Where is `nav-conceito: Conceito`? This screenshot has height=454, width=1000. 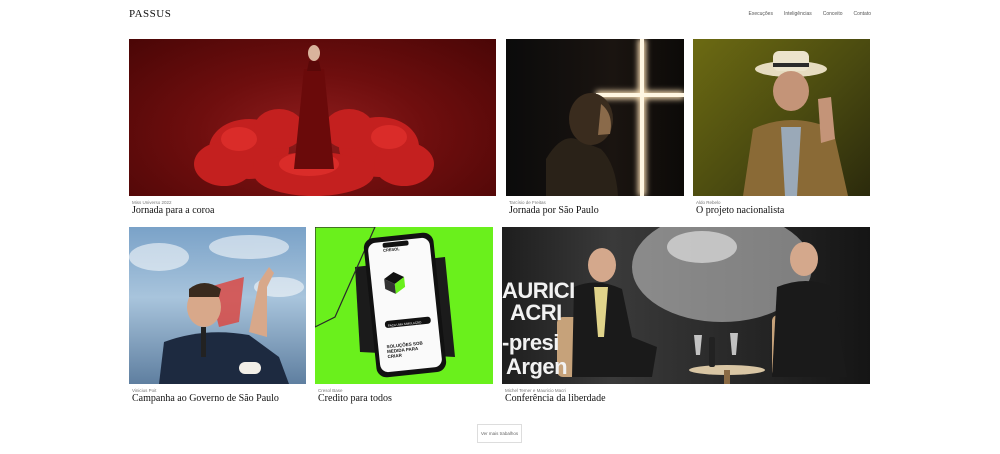
nav-conceito: Conceito is located at coordinates (833, 14).